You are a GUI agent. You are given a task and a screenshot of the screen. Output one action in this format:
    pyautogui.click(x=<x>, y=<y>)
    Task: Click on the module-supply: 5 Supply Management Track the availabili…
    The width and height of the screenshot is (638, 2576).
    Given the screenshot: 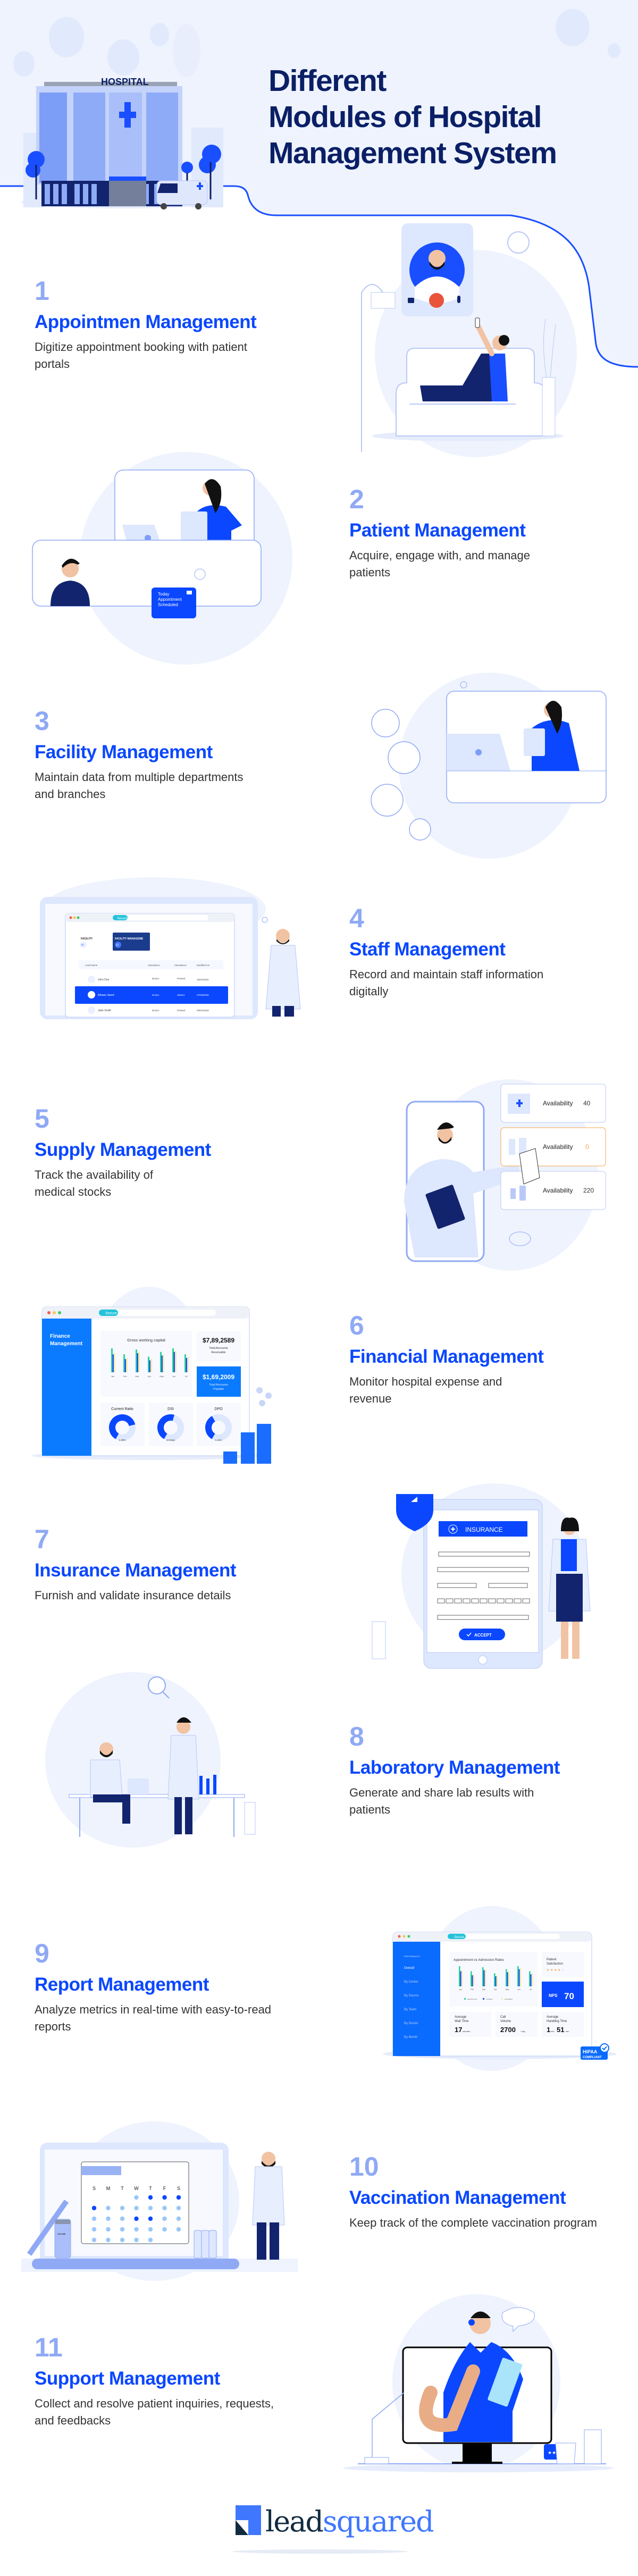 What is the action you would take?
    pyautogui.click(x=173, y=1152)
    